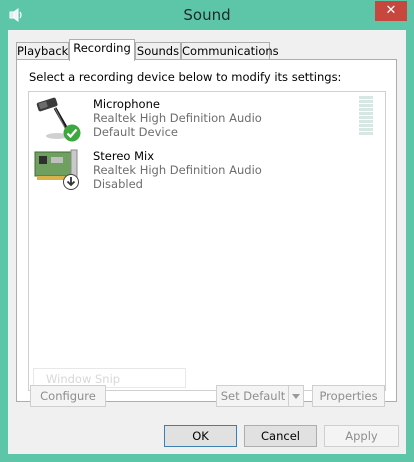 The width and height of the screenshot is (414, 462). I want to click on configure-button: Configure, so click(68, 396).